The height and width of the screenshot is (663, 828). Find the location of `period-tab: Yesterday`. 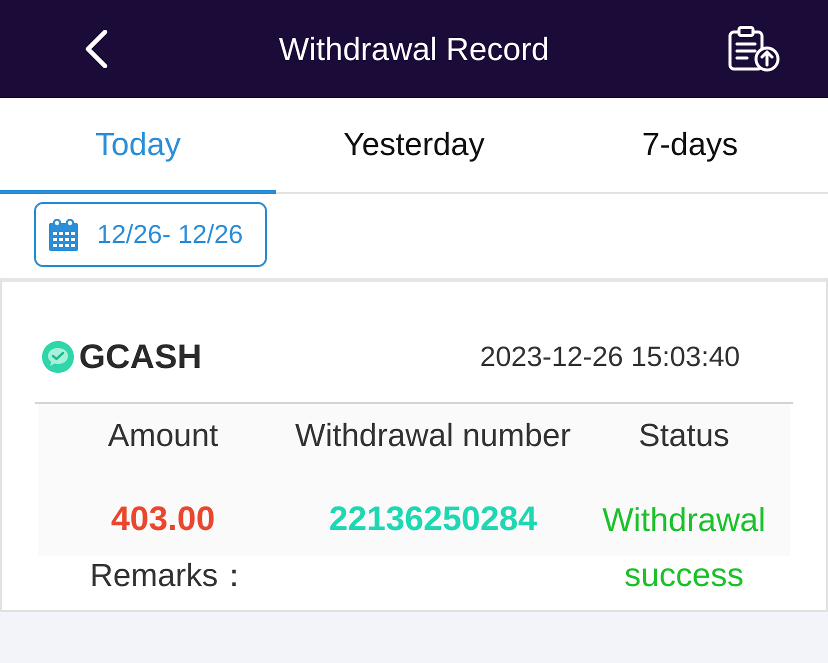

period-tab: Yesterday is located at coordinates (414, 146).